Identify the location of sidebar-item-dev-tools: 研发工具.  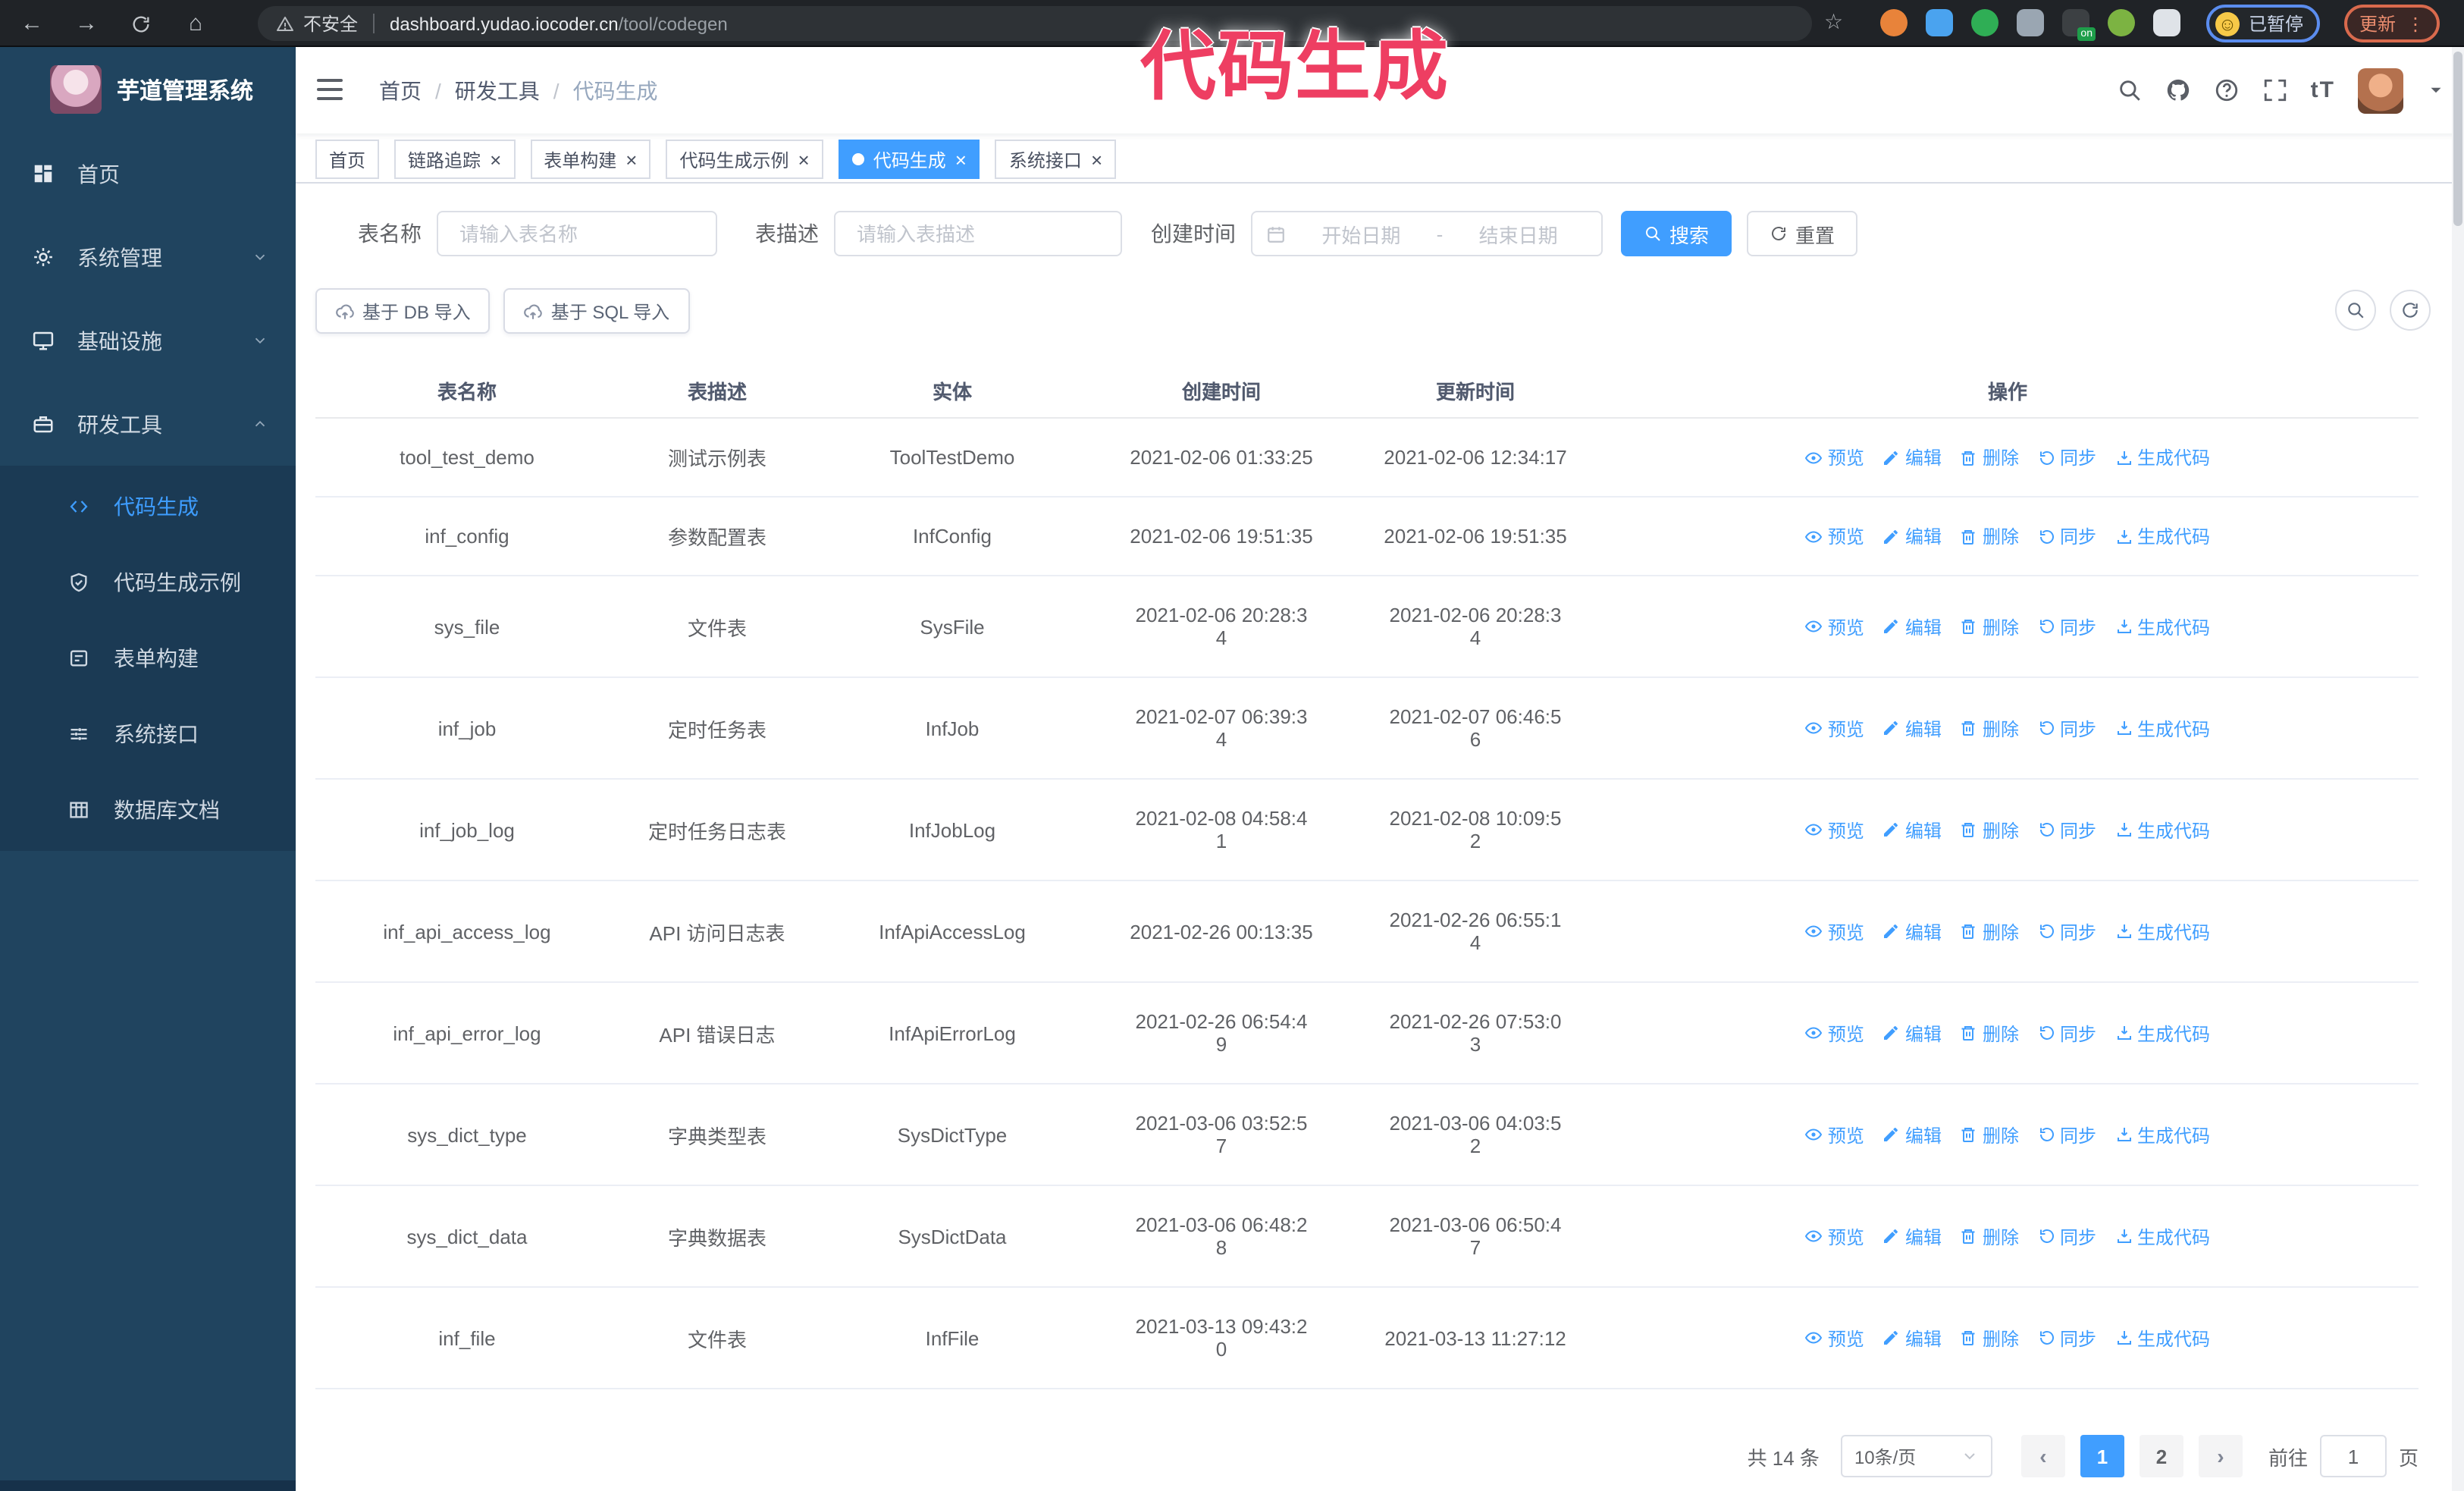
(148, 424).